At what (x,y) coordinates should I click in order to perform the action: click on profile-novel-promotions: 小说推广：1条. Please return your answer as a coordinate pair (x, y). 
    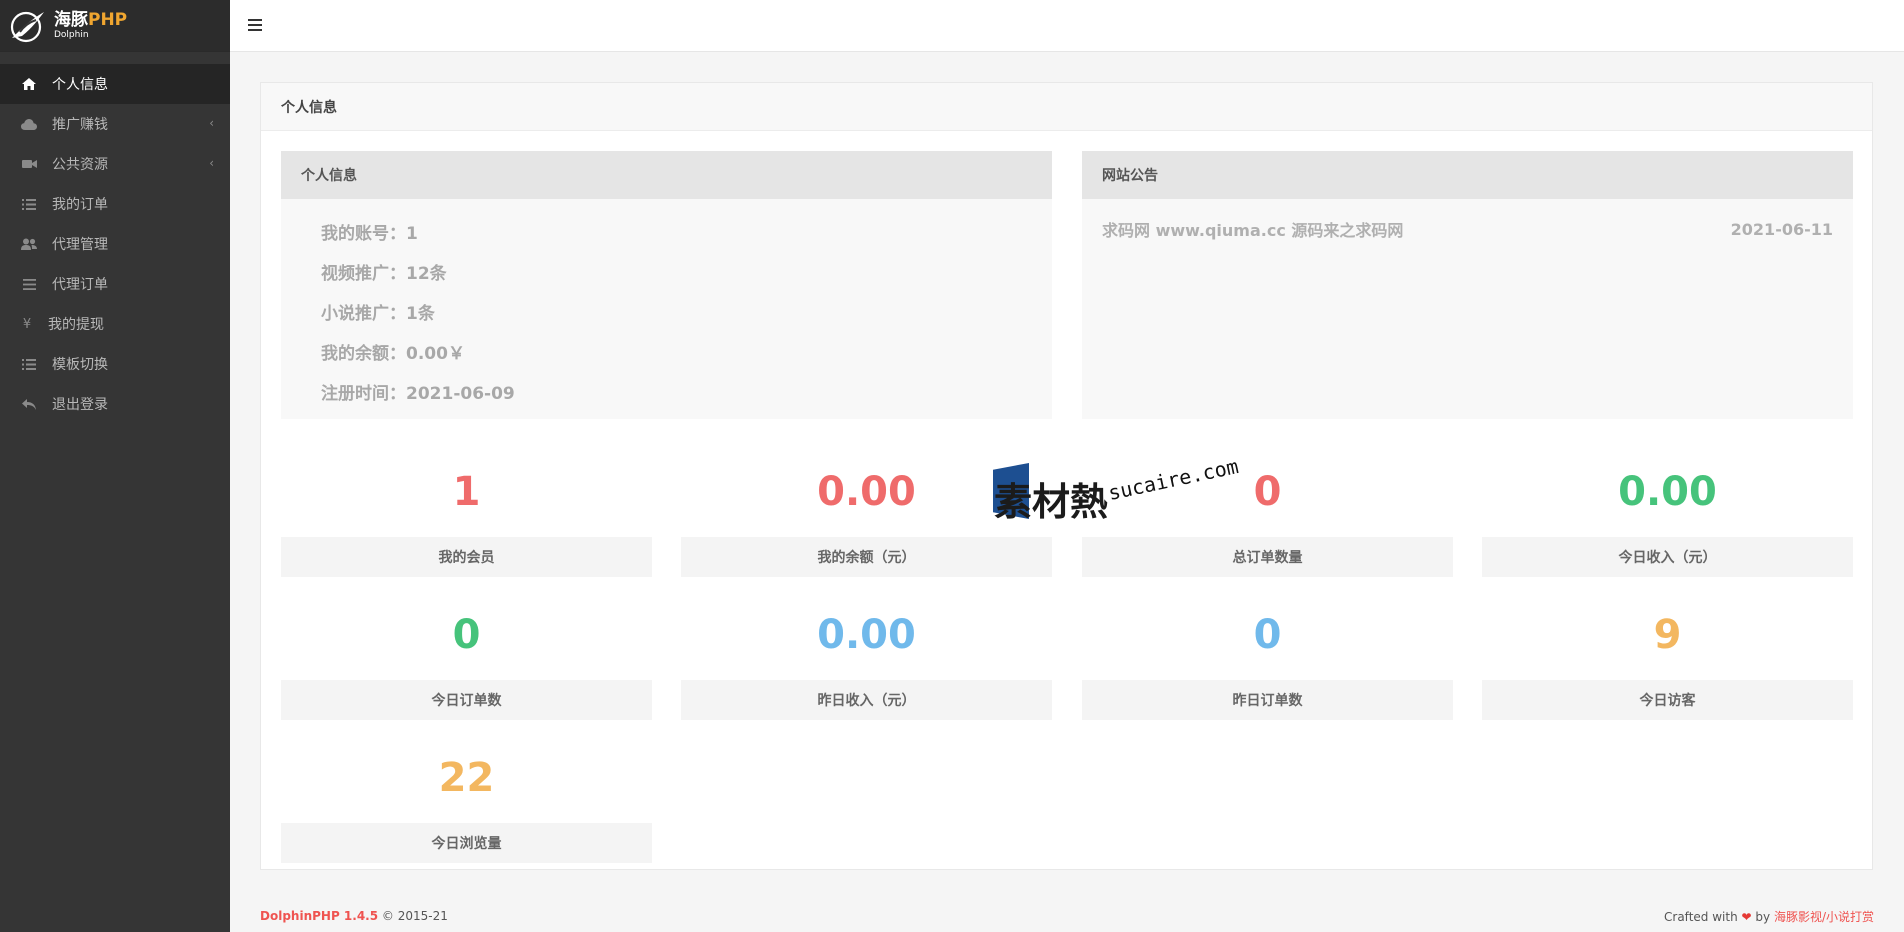
    Looking at the image, I should click on (378, 313).